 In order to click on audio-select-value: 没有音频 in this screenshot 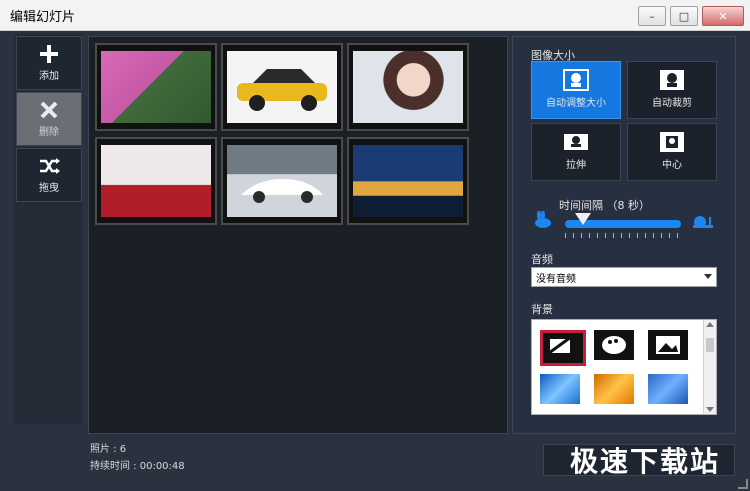, I will do `click(556, 279)`.